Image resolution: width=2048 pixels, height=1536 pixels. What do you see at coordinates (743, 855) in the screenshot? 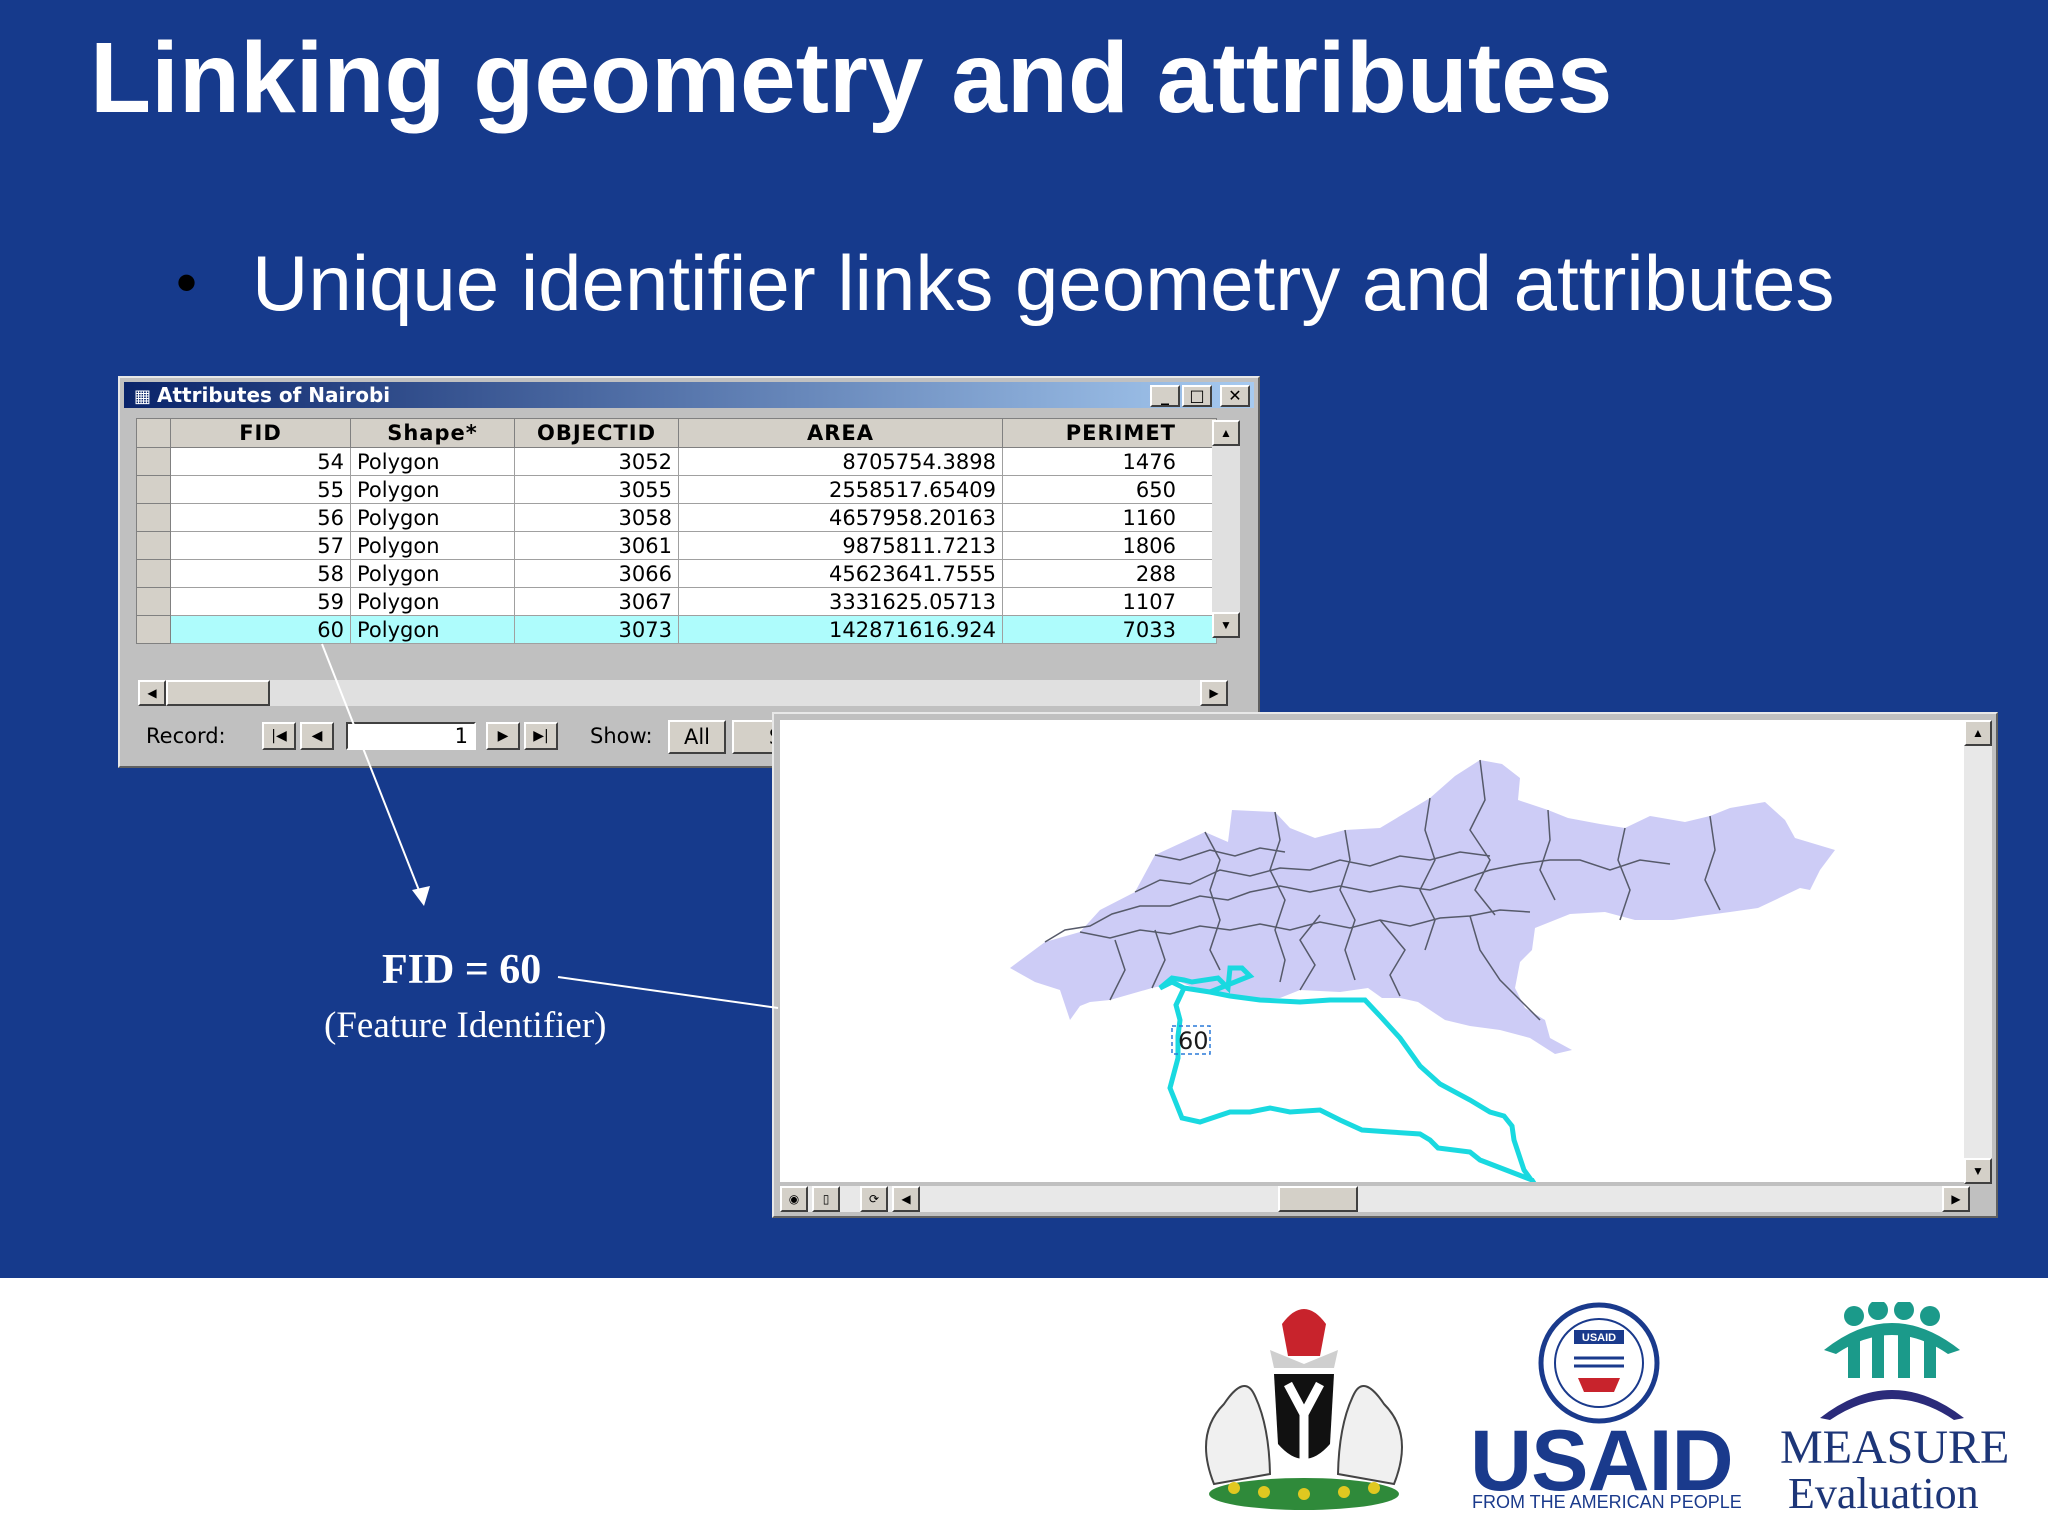
I see `callout-arrows` at bounding box center [743, 855].